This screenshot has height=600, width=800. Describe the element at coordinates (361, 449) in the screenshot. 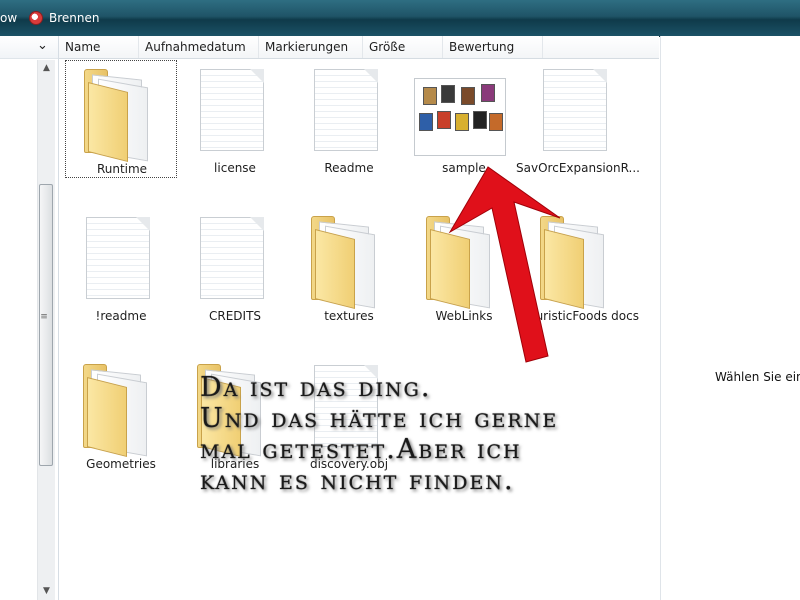

I see `annotation-line-3: mal getestet.Aber ich` at that location.